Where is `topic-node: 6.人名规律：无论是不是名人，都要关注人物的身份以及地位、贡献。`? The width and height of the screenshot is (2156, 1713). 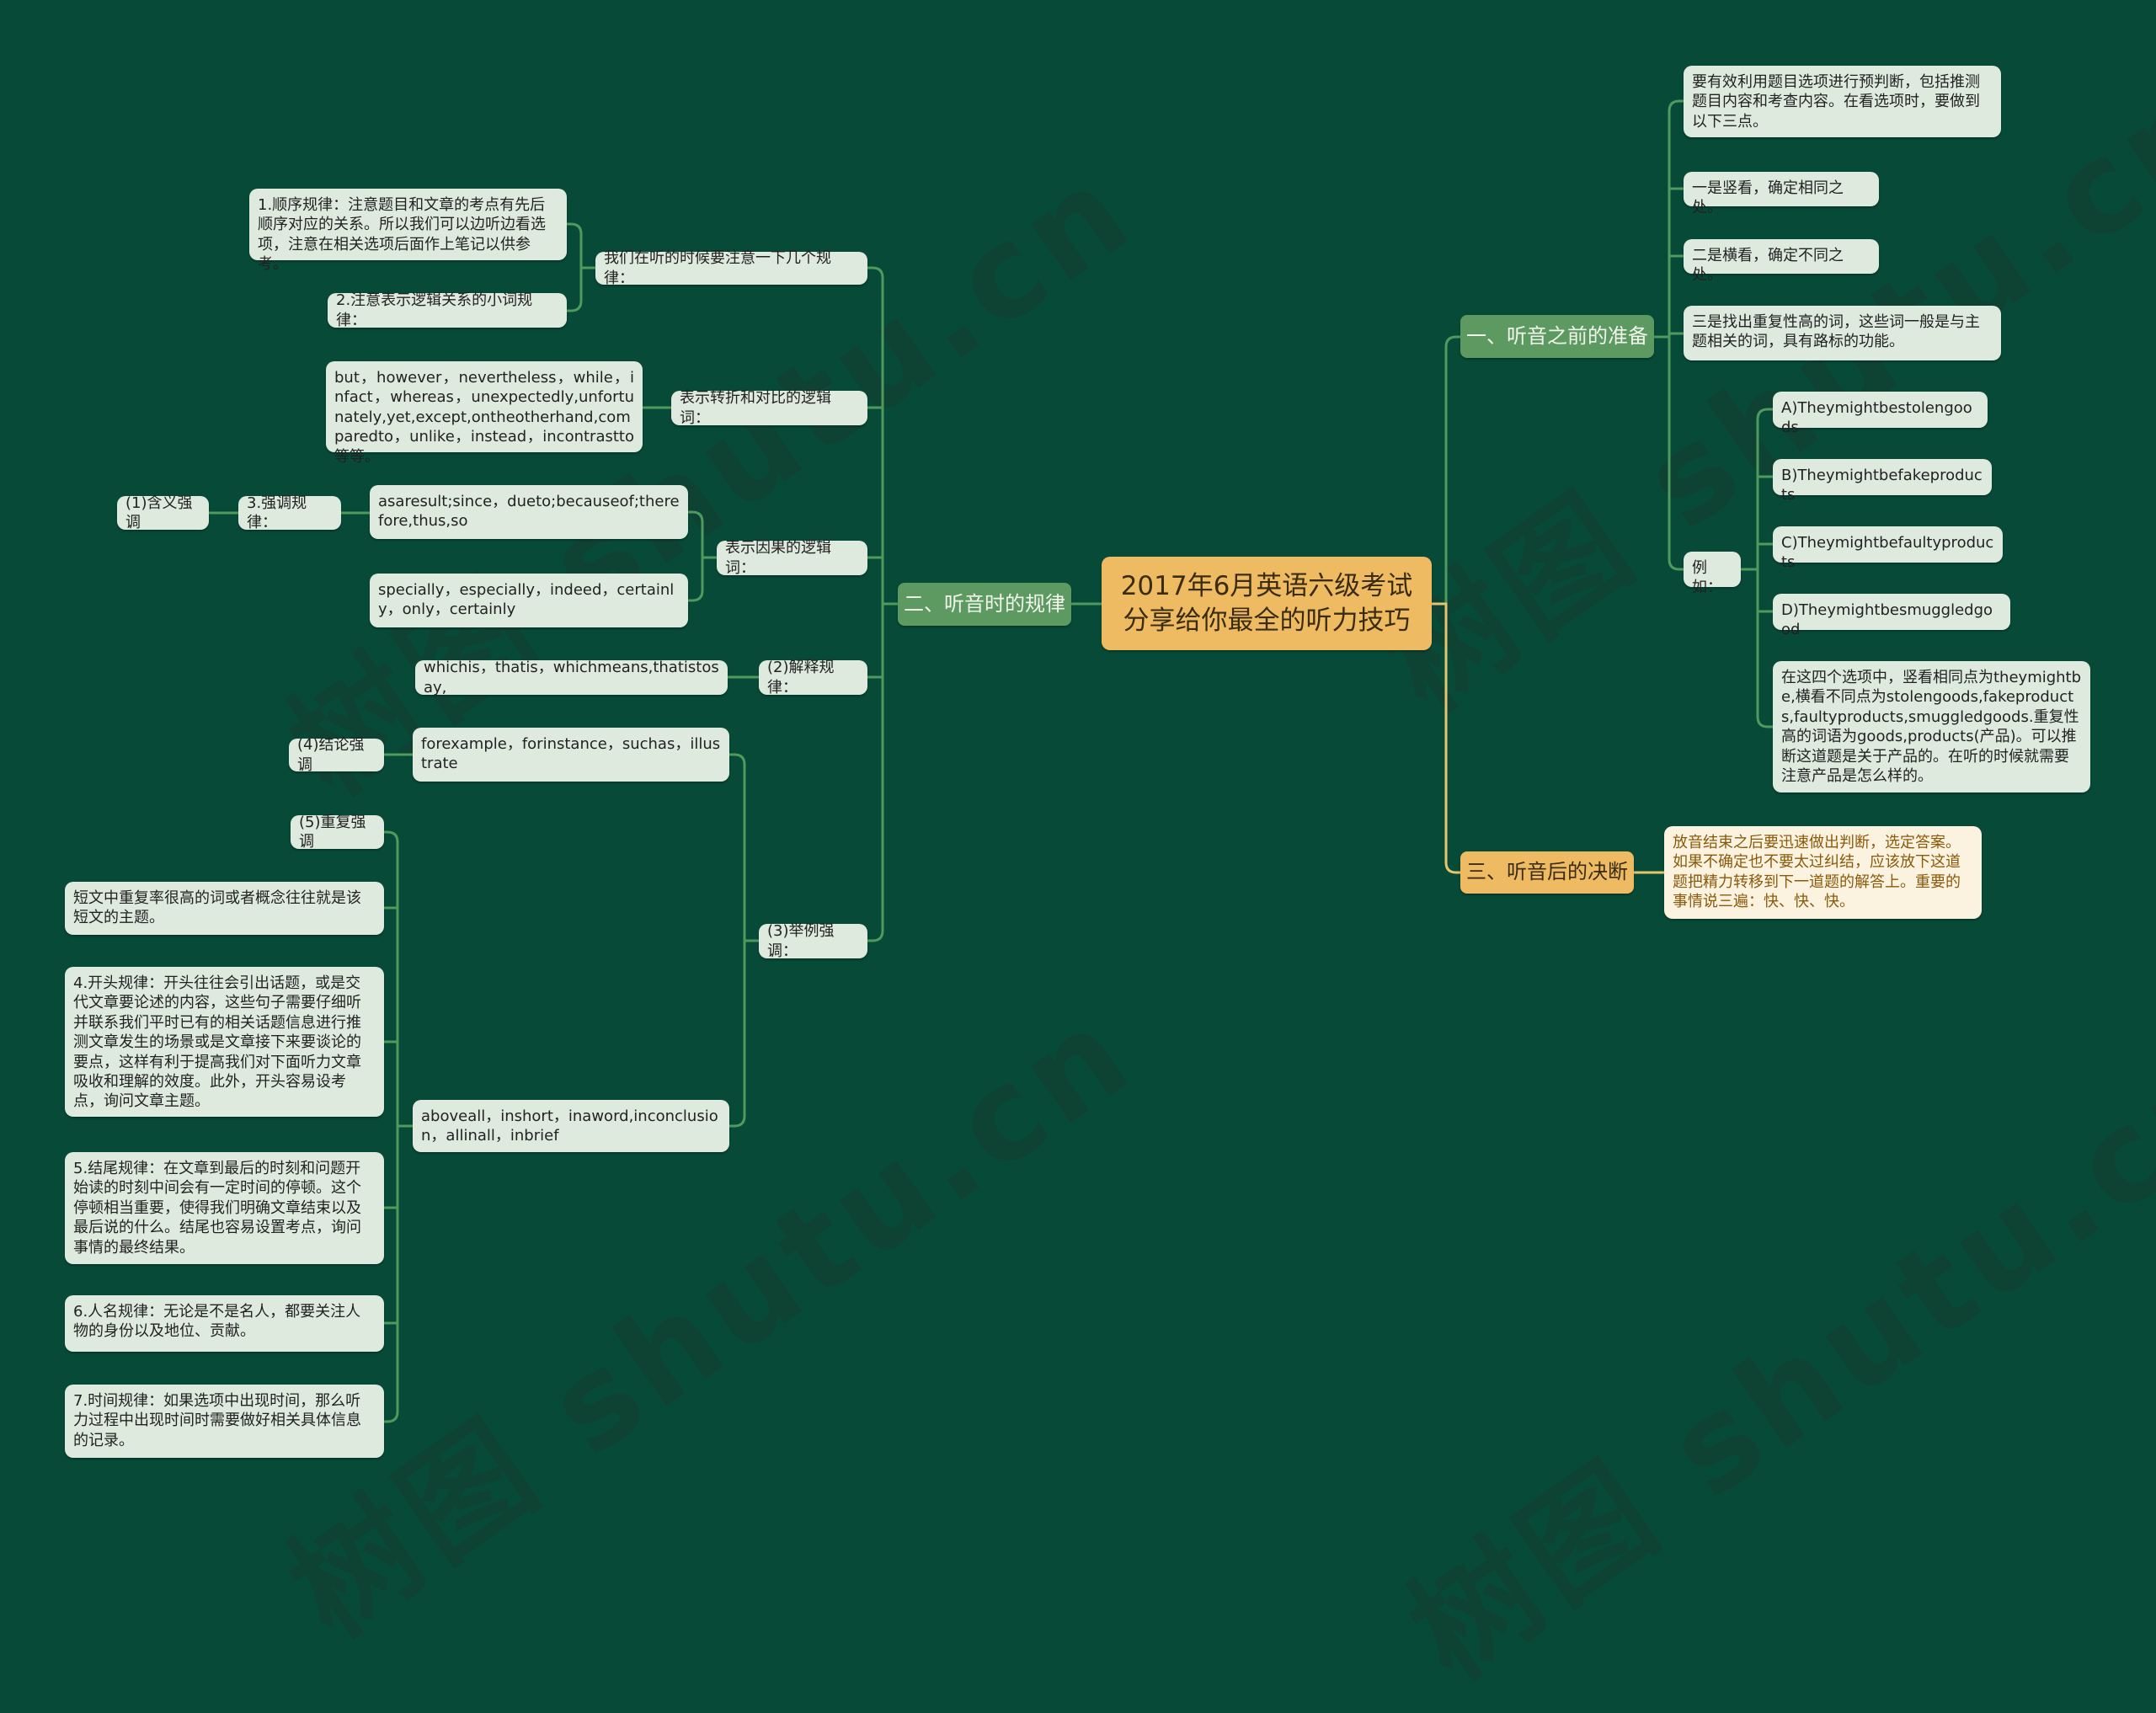 topic-node: 6.人名规律：无论是不是名人，都要关注人物的身份以及地位、贡献。 is located at coordinates (224, 1323).